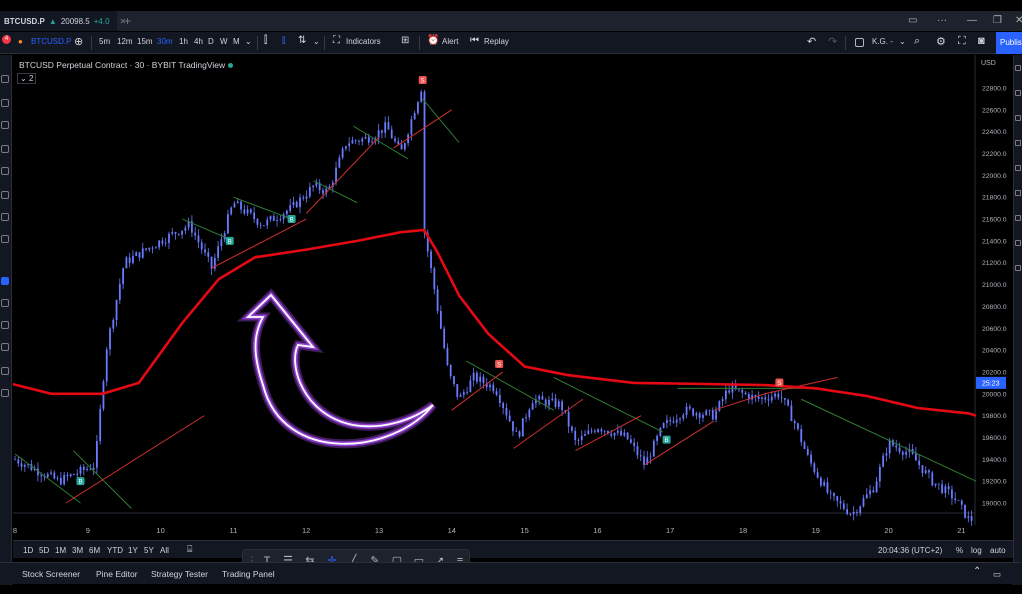 The width and height of the screenshot is (1022, 594). I want to click on tab-pine-editor: Pine Editor, so click(117, 574).